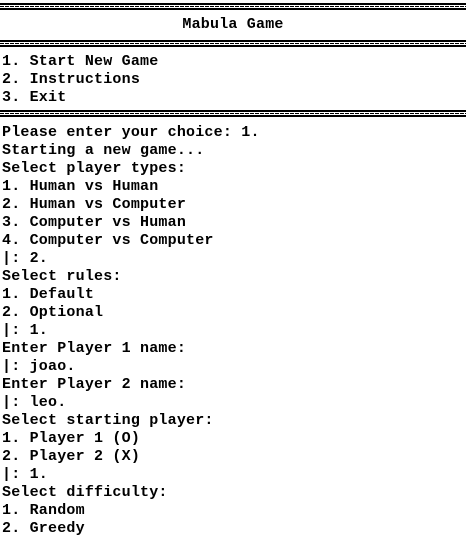 This screenshot has width=466, height=541. I want to click on player-type-option: 4. Computer vs Computer, so click(108, 240).